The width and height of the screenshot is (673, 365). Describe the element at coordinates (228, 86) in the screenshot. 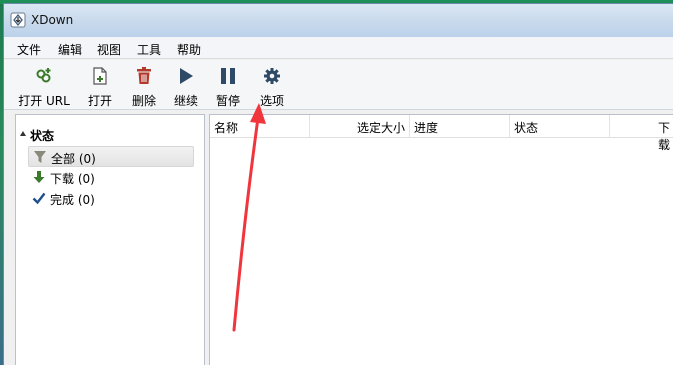

I see `pause-button: 暂停` at that location.